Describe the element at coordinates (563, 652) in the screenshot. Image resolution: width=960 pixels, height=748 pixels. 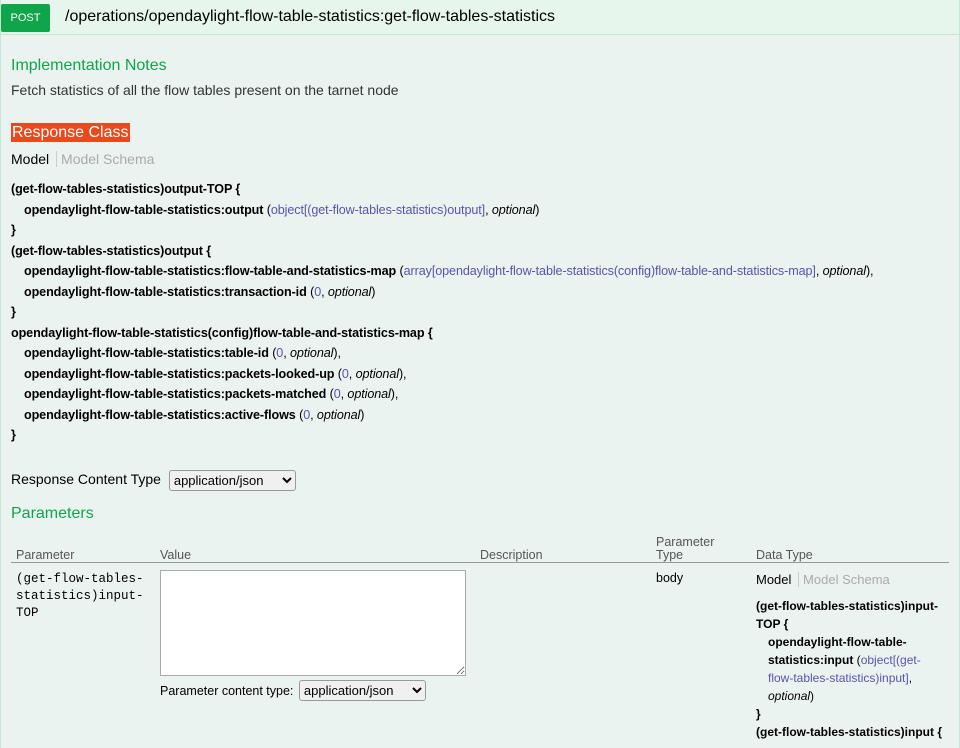
I see `parameter-description` at that location.